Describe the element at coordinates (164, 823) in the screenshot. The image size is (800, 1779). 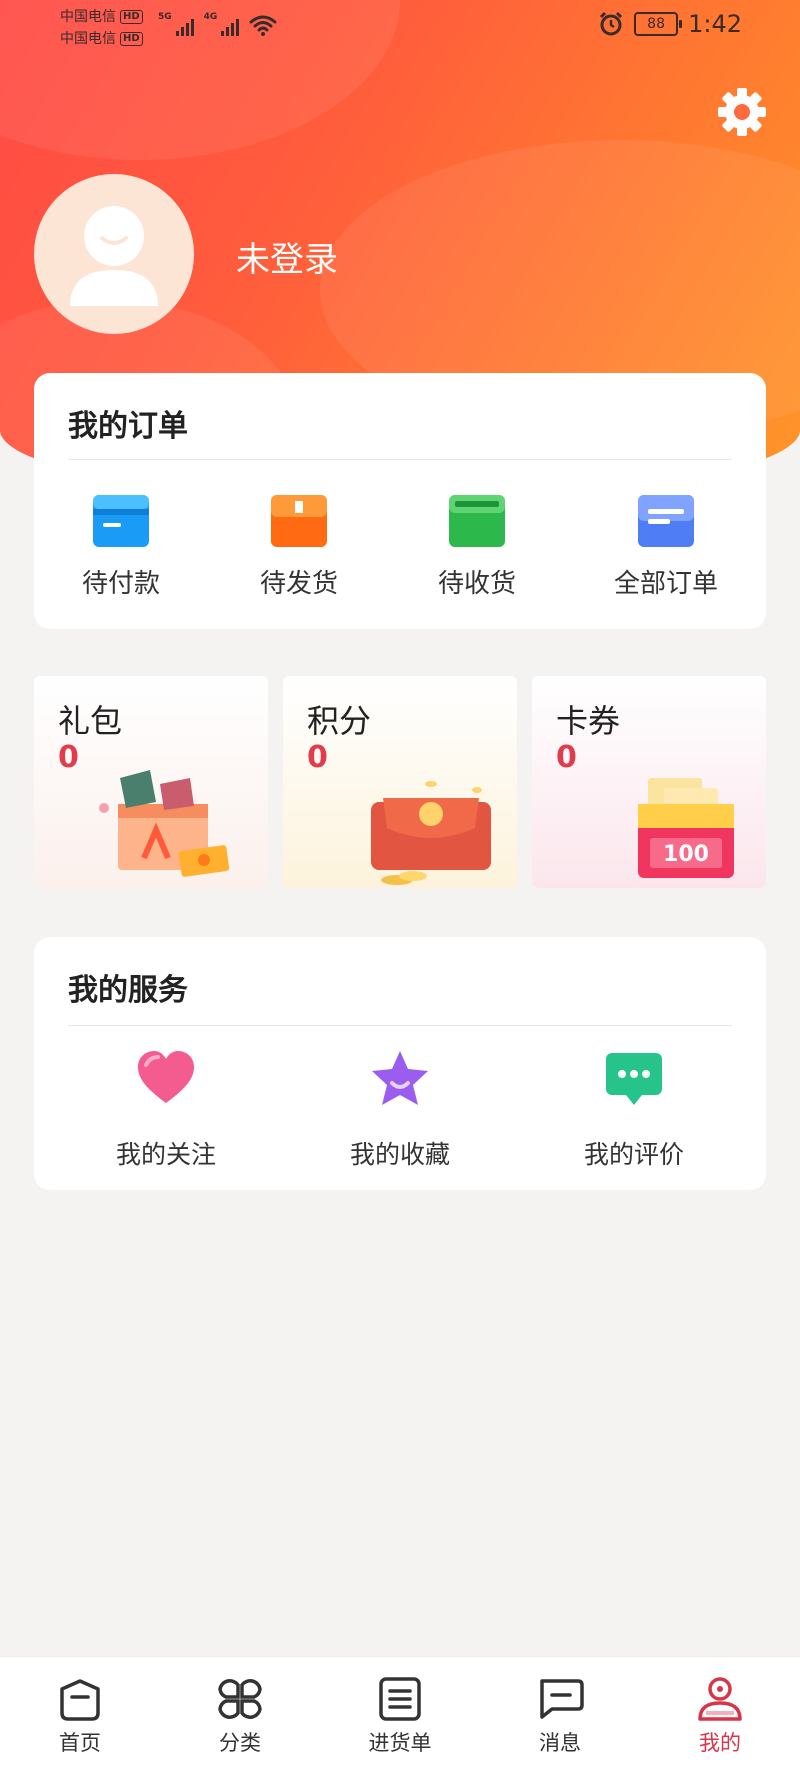
I see `gift-box-illustration` at that location.